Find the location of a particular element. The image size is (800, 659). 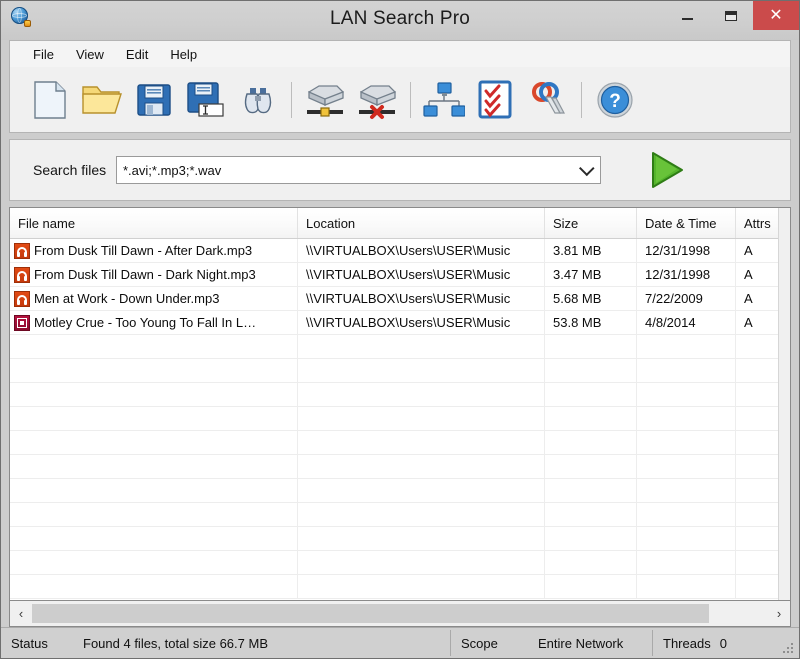

search-files-combobox: *.avi;*.mp3;*.wav is located at coordinates (358, 170).